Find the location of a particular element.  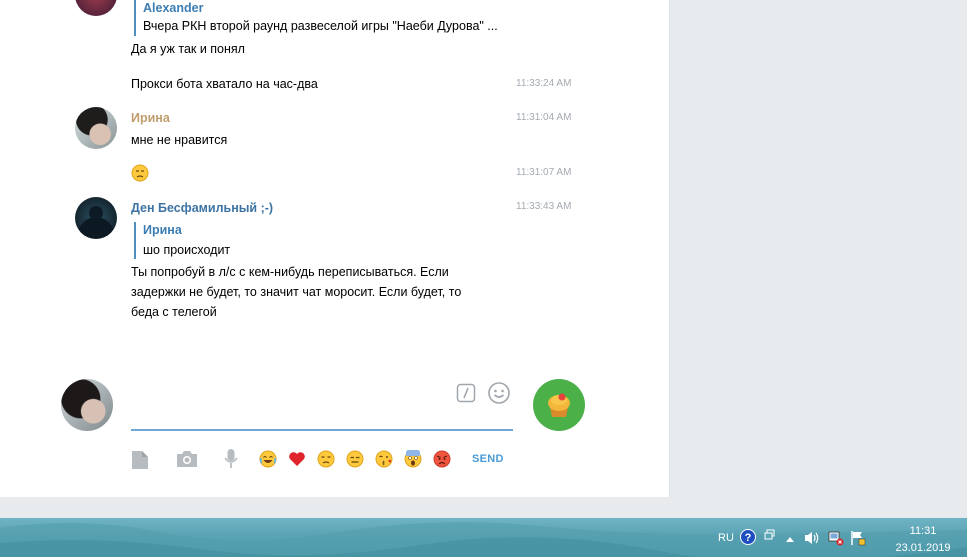

microphone-icon is located at coordinates (231, 458).